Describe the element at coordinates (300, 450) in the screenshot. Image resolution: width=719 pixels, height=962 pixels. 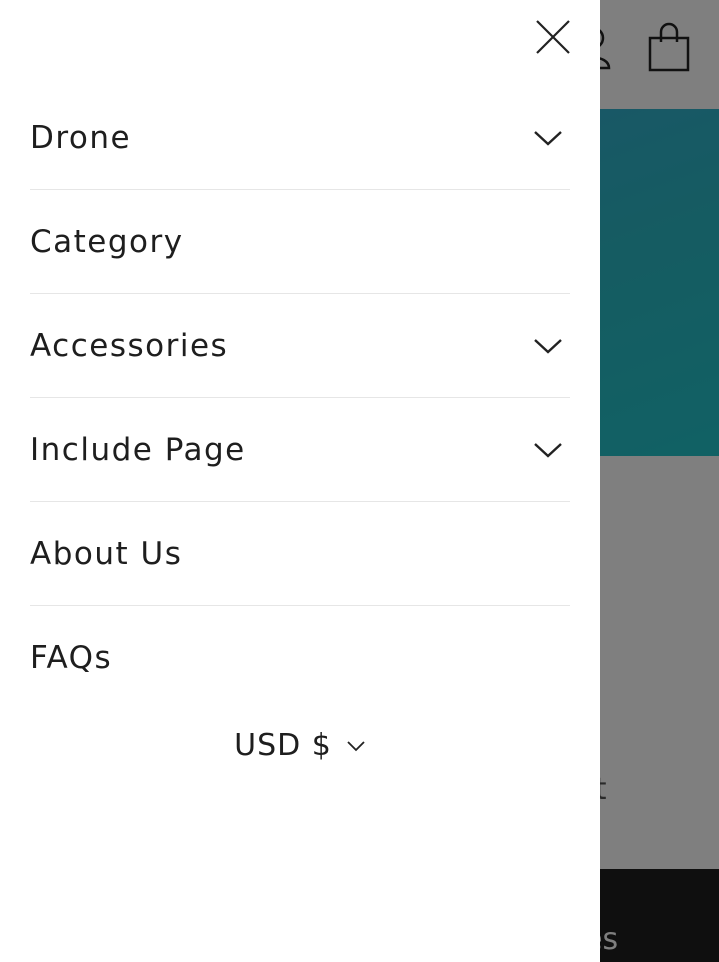
I see `menu-item-include-page: Include Page` at that location.